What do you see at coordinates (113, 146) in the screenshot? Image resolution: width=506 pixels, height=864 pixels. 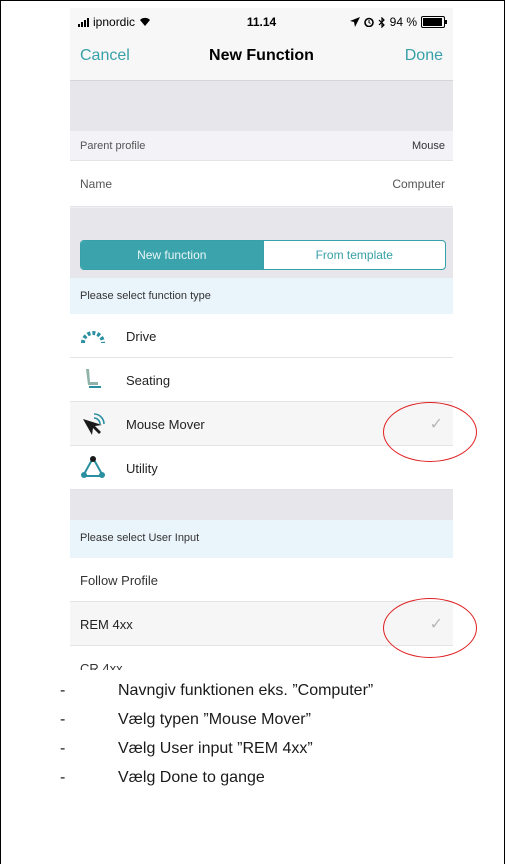 I see `parent-profile-label: Parent profile` at bounding box center [113, 146].